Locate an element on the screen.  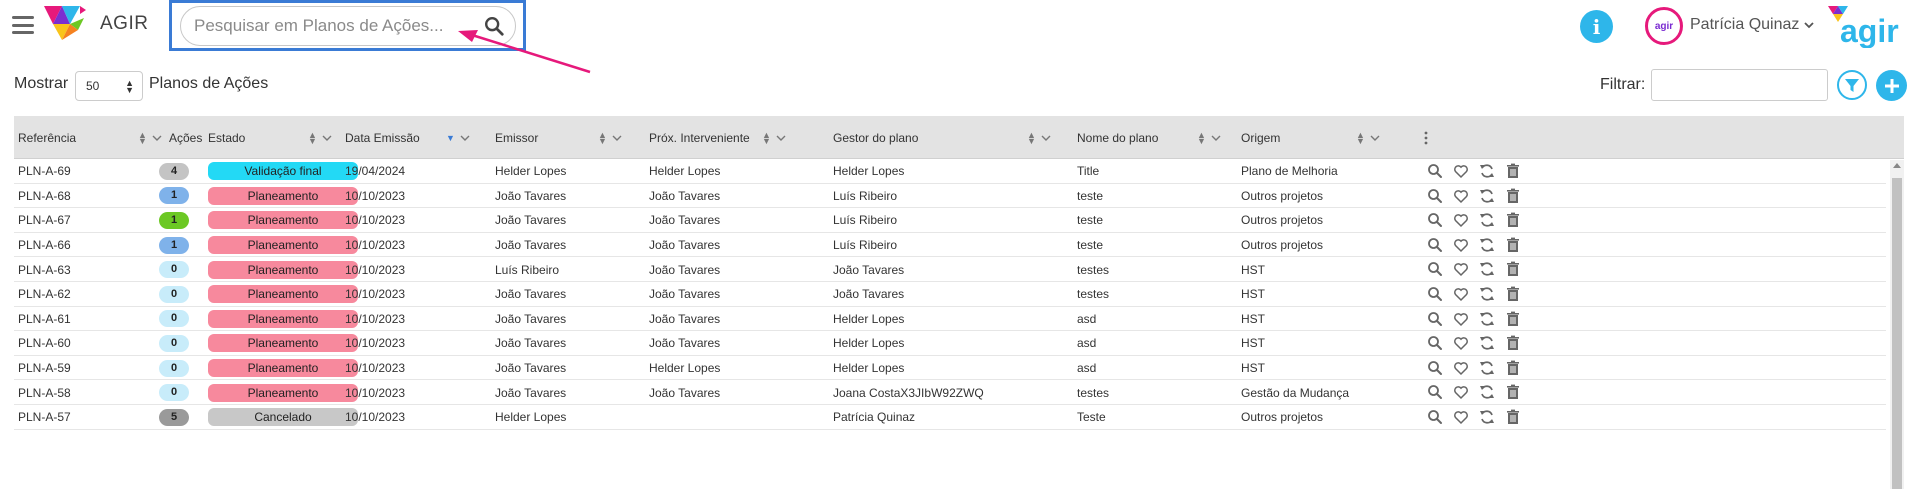
page-size-select: 50 ▲ ▼ is located at coordinates (109, 86).